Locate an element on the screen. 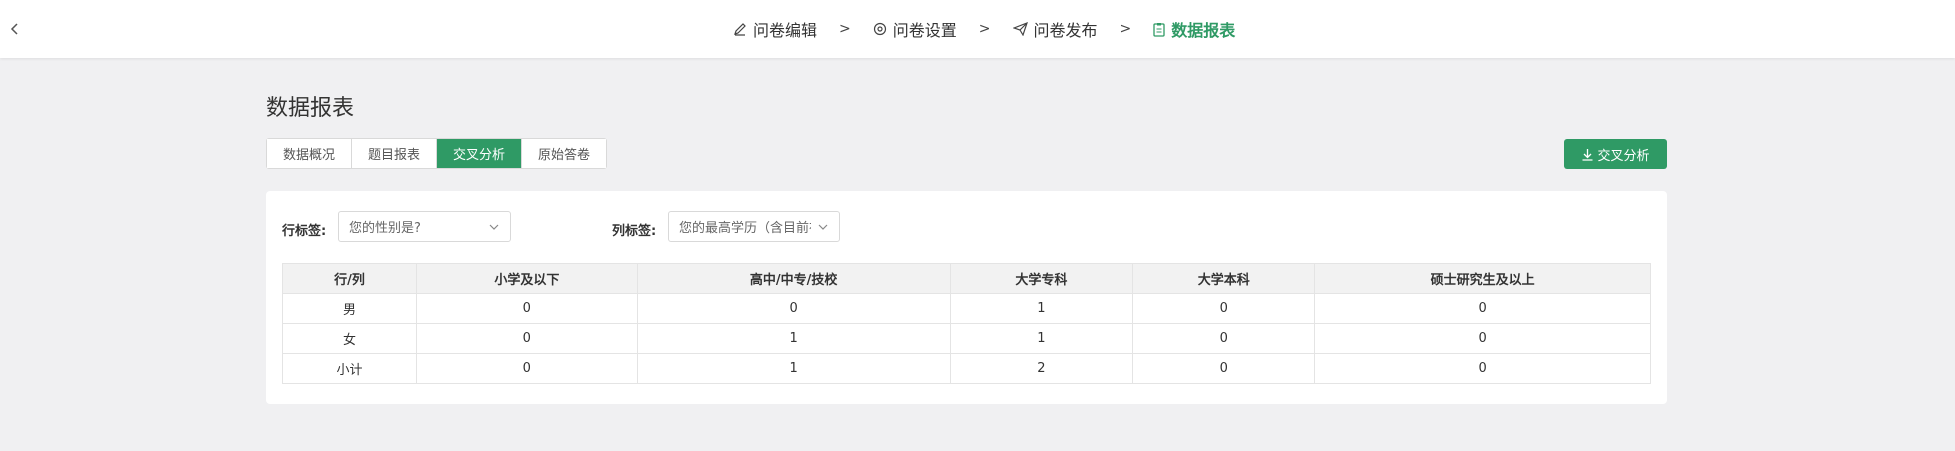 This screenshot has height=451, width=1955. step-edit-label: 问卷编辑 is located at coordinates (785, 30).